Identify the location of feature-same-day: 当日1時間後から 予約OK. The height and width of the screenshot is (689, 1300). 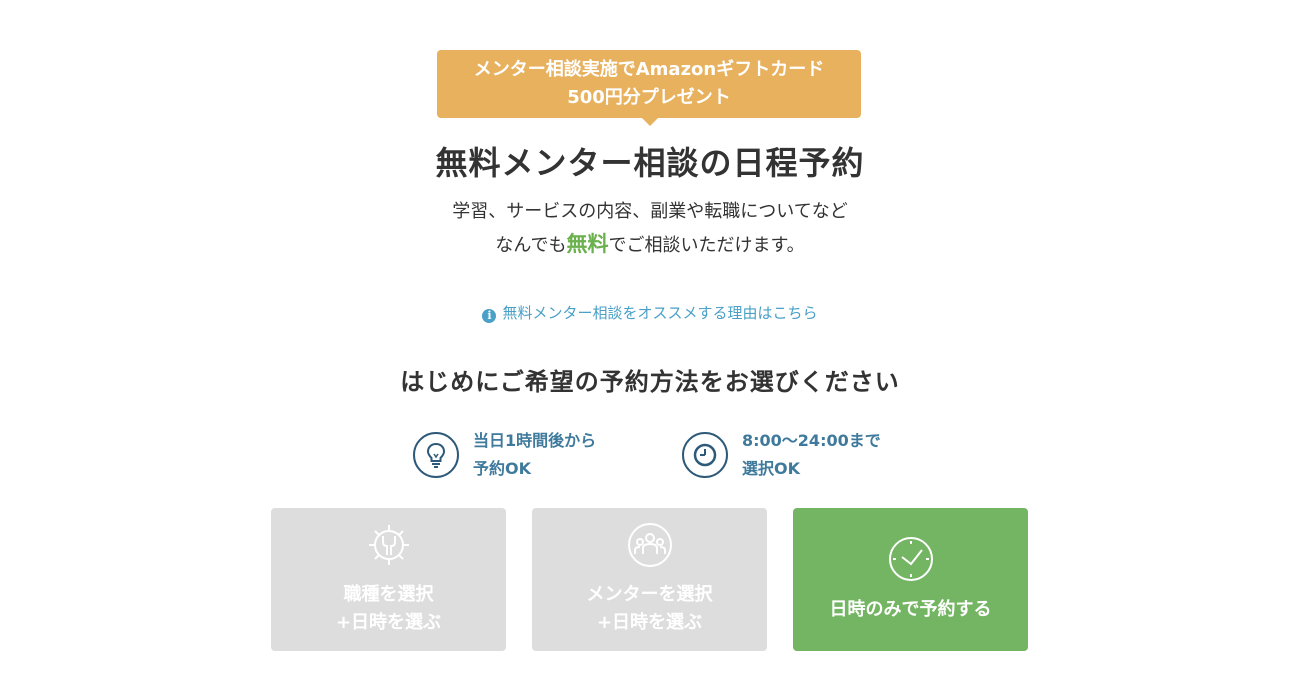
(504, 455).